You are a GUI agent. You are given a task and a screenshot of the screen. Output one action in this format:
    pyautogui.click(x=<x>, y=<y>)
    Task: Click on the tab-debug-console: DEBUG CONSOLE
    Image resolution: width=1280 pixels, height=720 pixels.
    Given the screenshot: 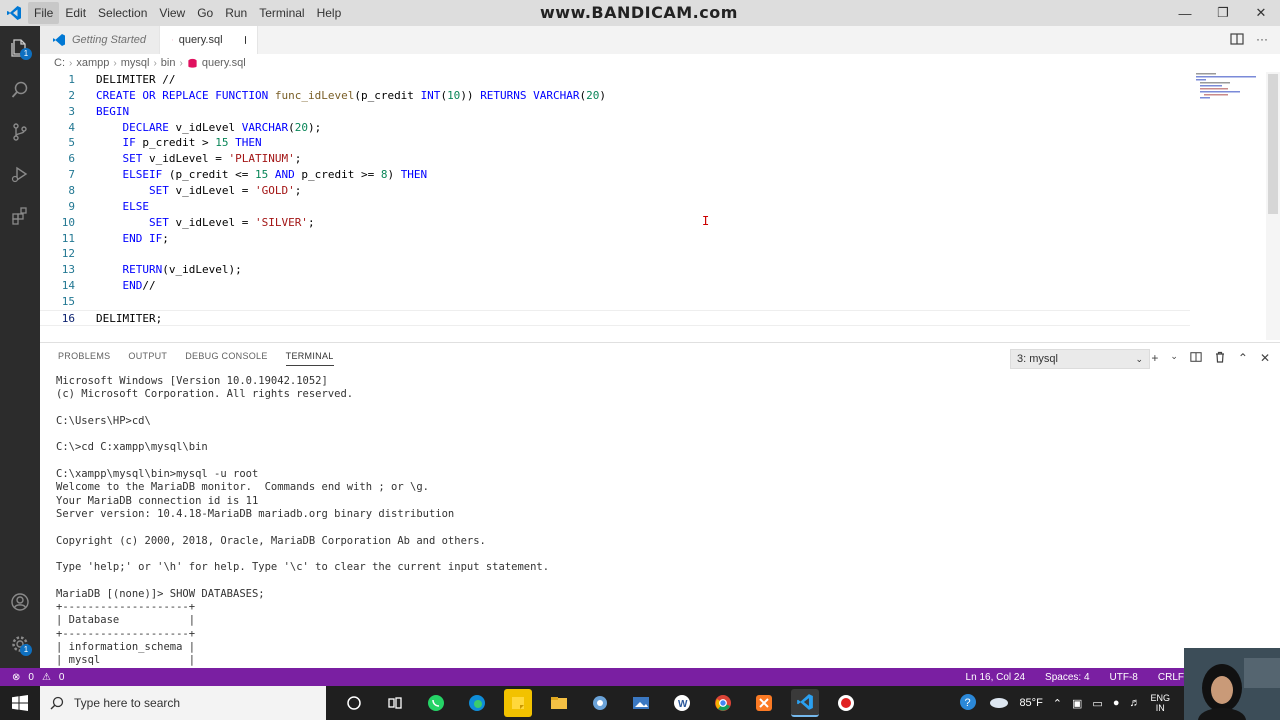 What is the action you would take?
    pyautogui.click(x=226, y=358)
    